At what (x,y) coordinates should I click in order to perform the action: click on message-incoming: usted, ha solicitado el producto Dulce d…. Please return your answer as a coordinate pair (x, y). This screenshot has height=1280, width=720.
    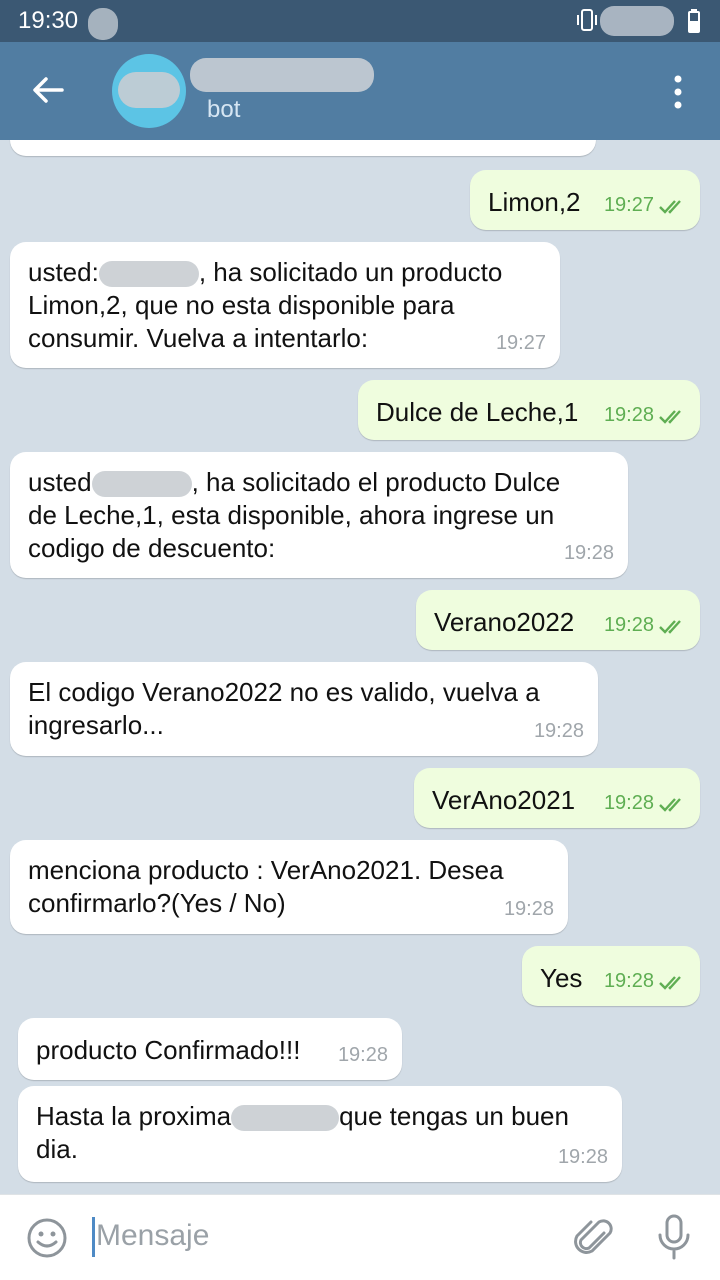
    Looking at the image, I should click on (319, 515).